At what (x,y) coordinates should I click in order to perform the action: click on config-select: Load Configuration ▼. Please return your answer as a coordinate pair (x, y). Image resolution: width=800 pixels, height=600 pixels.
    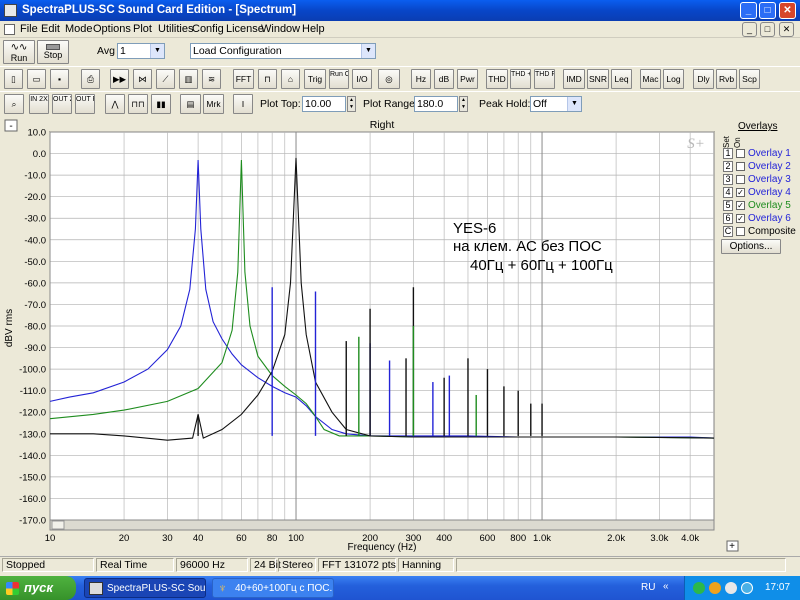
    Looking at the image, I should click on (283, 51).